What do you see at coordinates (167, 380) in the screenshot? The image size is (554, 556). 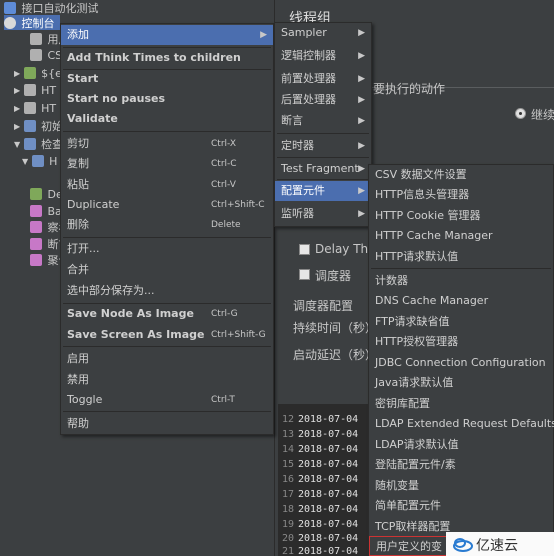 I see `menu-item-disable: 禁用` at bounding box center [167, 380].